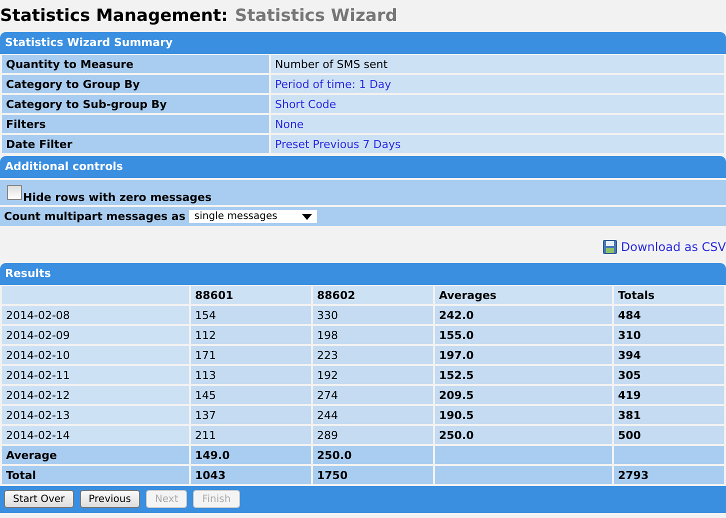 The height and width of the screenshot is (518, 726). What do you see at coordinates (373, 355) in the screenshot?
I see `table-cell: 223` at bounding box center [373, 355].